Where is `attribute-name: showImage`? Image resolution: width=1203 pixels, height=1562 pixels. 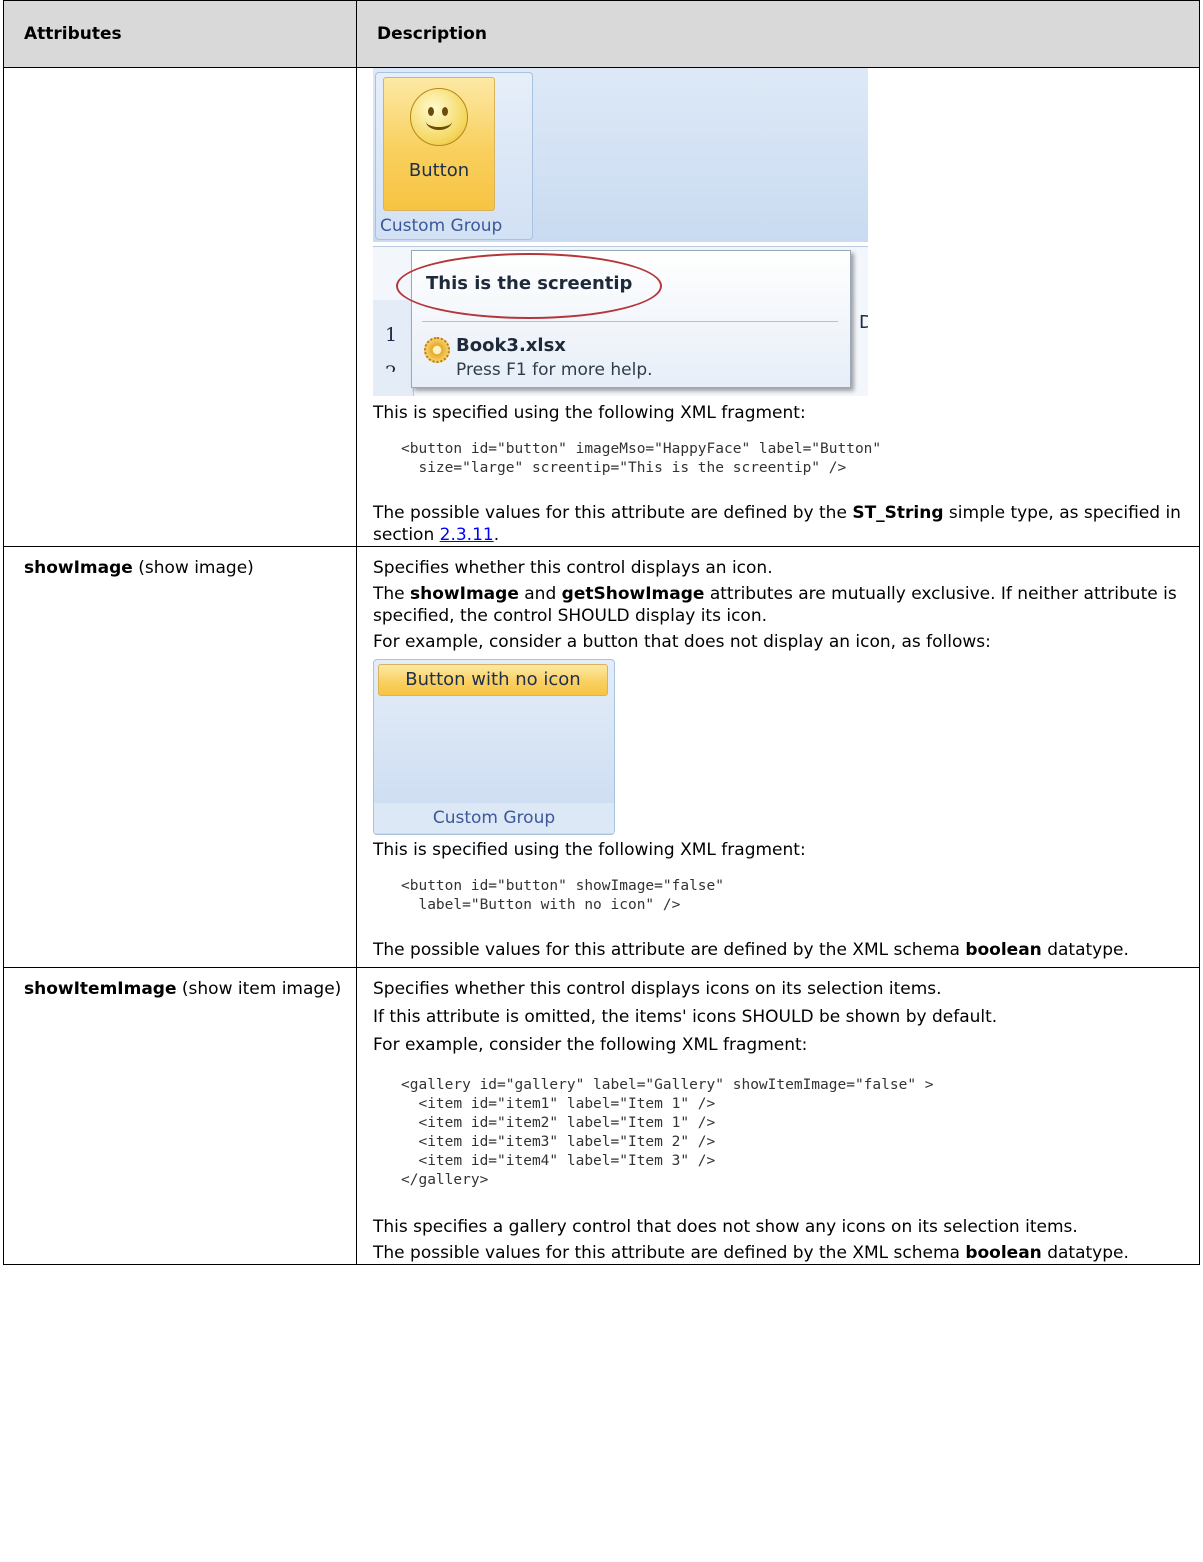 attribute-name: showImage is located at coordinates (78, 568).